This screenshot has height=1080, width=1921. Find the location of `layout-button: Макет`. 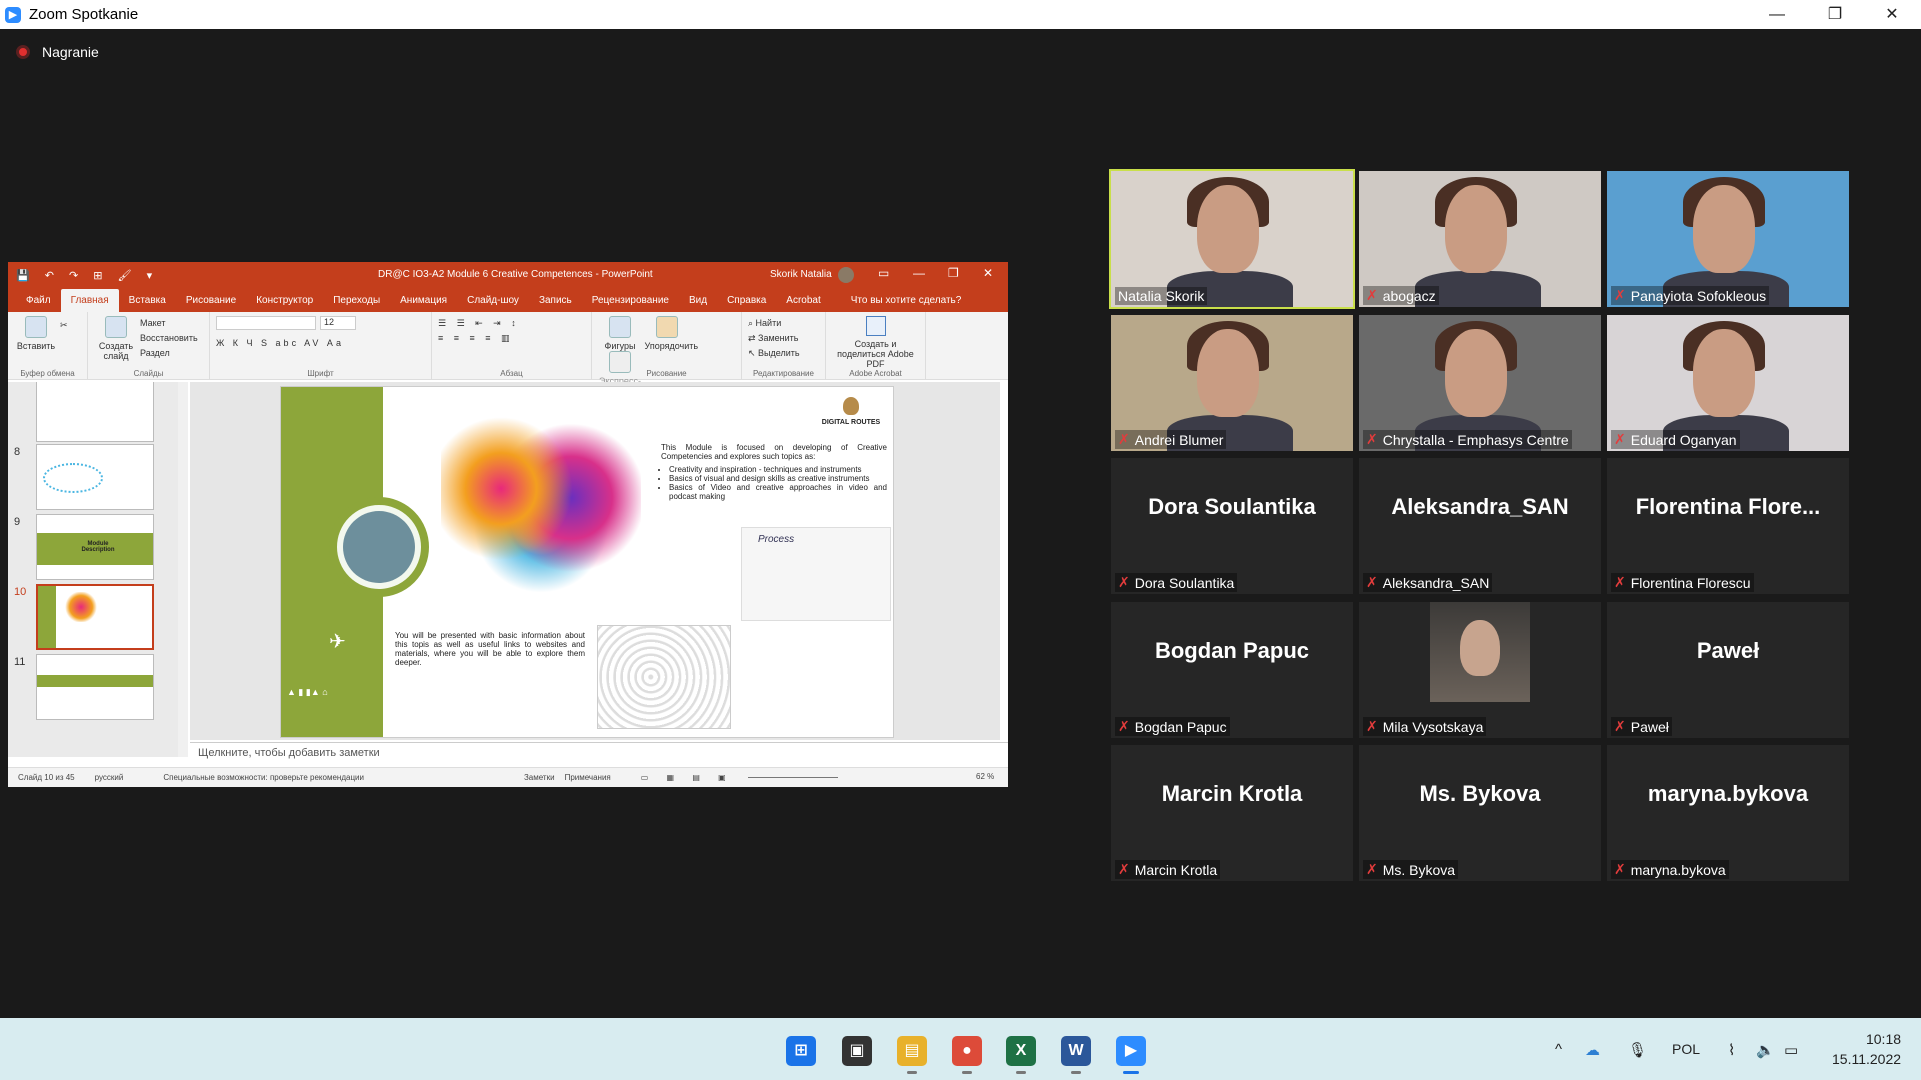

layout-button: Макет is located at coordinates (169, 323).